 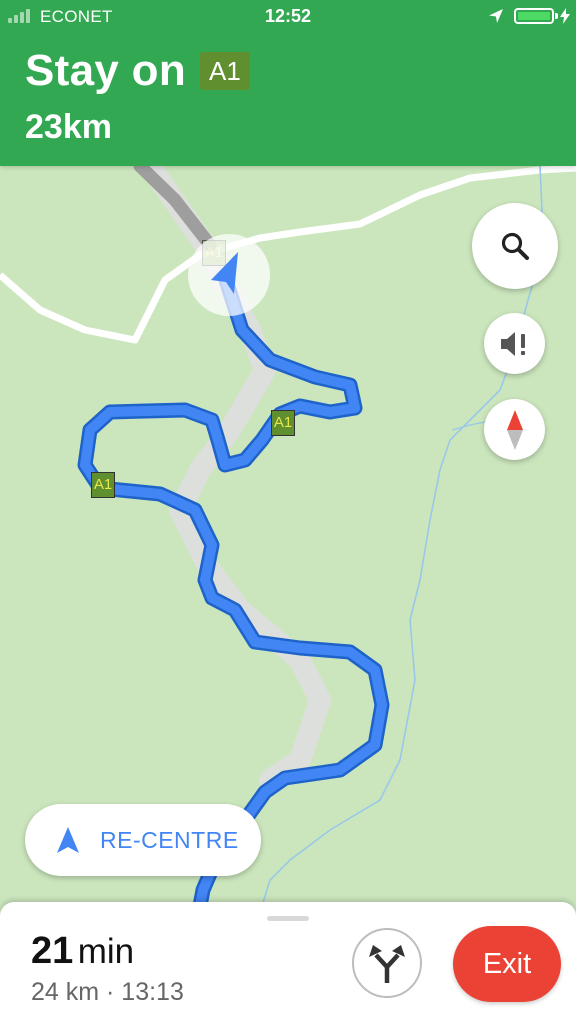 What do you see at coordinates (106, 951) in the screenshot?
I see `duration-unit: min` at bounding box center [106, 951].